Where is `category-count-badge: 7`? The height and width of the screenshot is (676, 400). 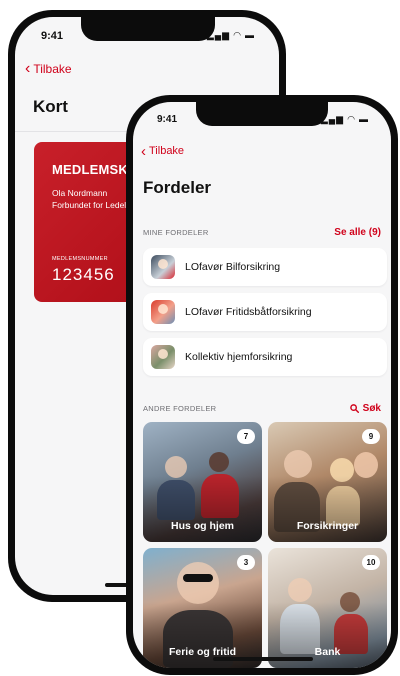 category-count-badge: 7 is located at coordinates (246, 436).